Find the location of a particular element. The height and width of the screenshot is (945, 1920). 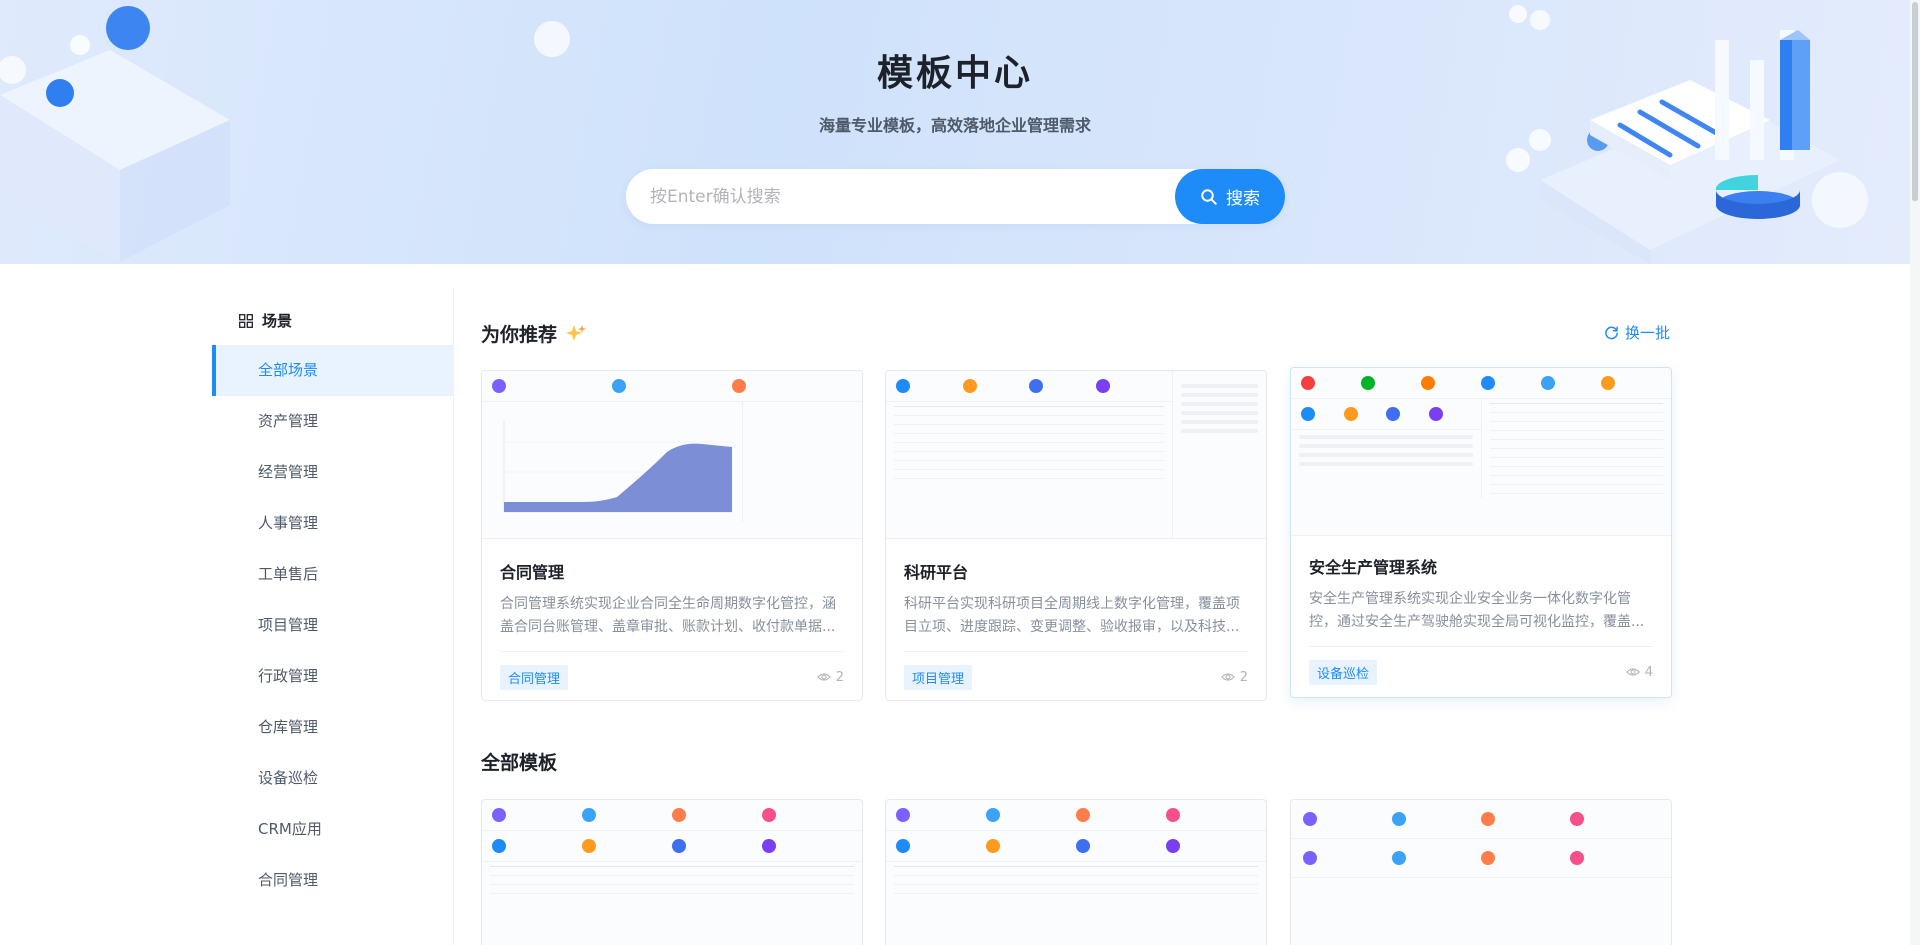

sidebar-item-admin: 行政管理 is located at coordinates (333, 676).